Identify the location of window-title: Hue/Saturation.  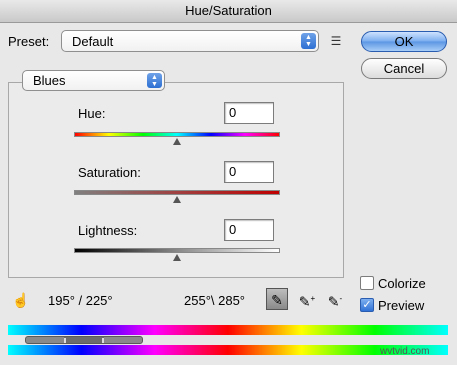
(228, 11).